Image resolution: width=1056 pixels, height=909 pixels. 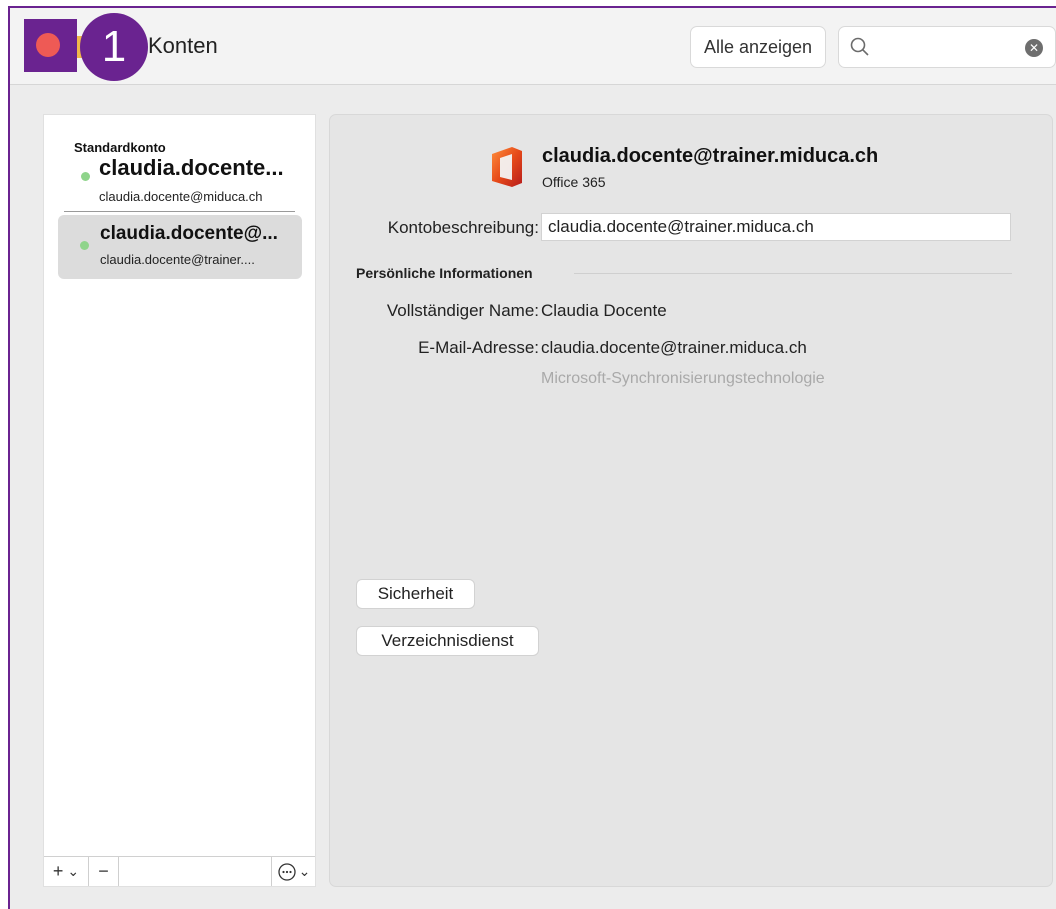 I want to click on close-window-icon, so click(x=48, y=45).